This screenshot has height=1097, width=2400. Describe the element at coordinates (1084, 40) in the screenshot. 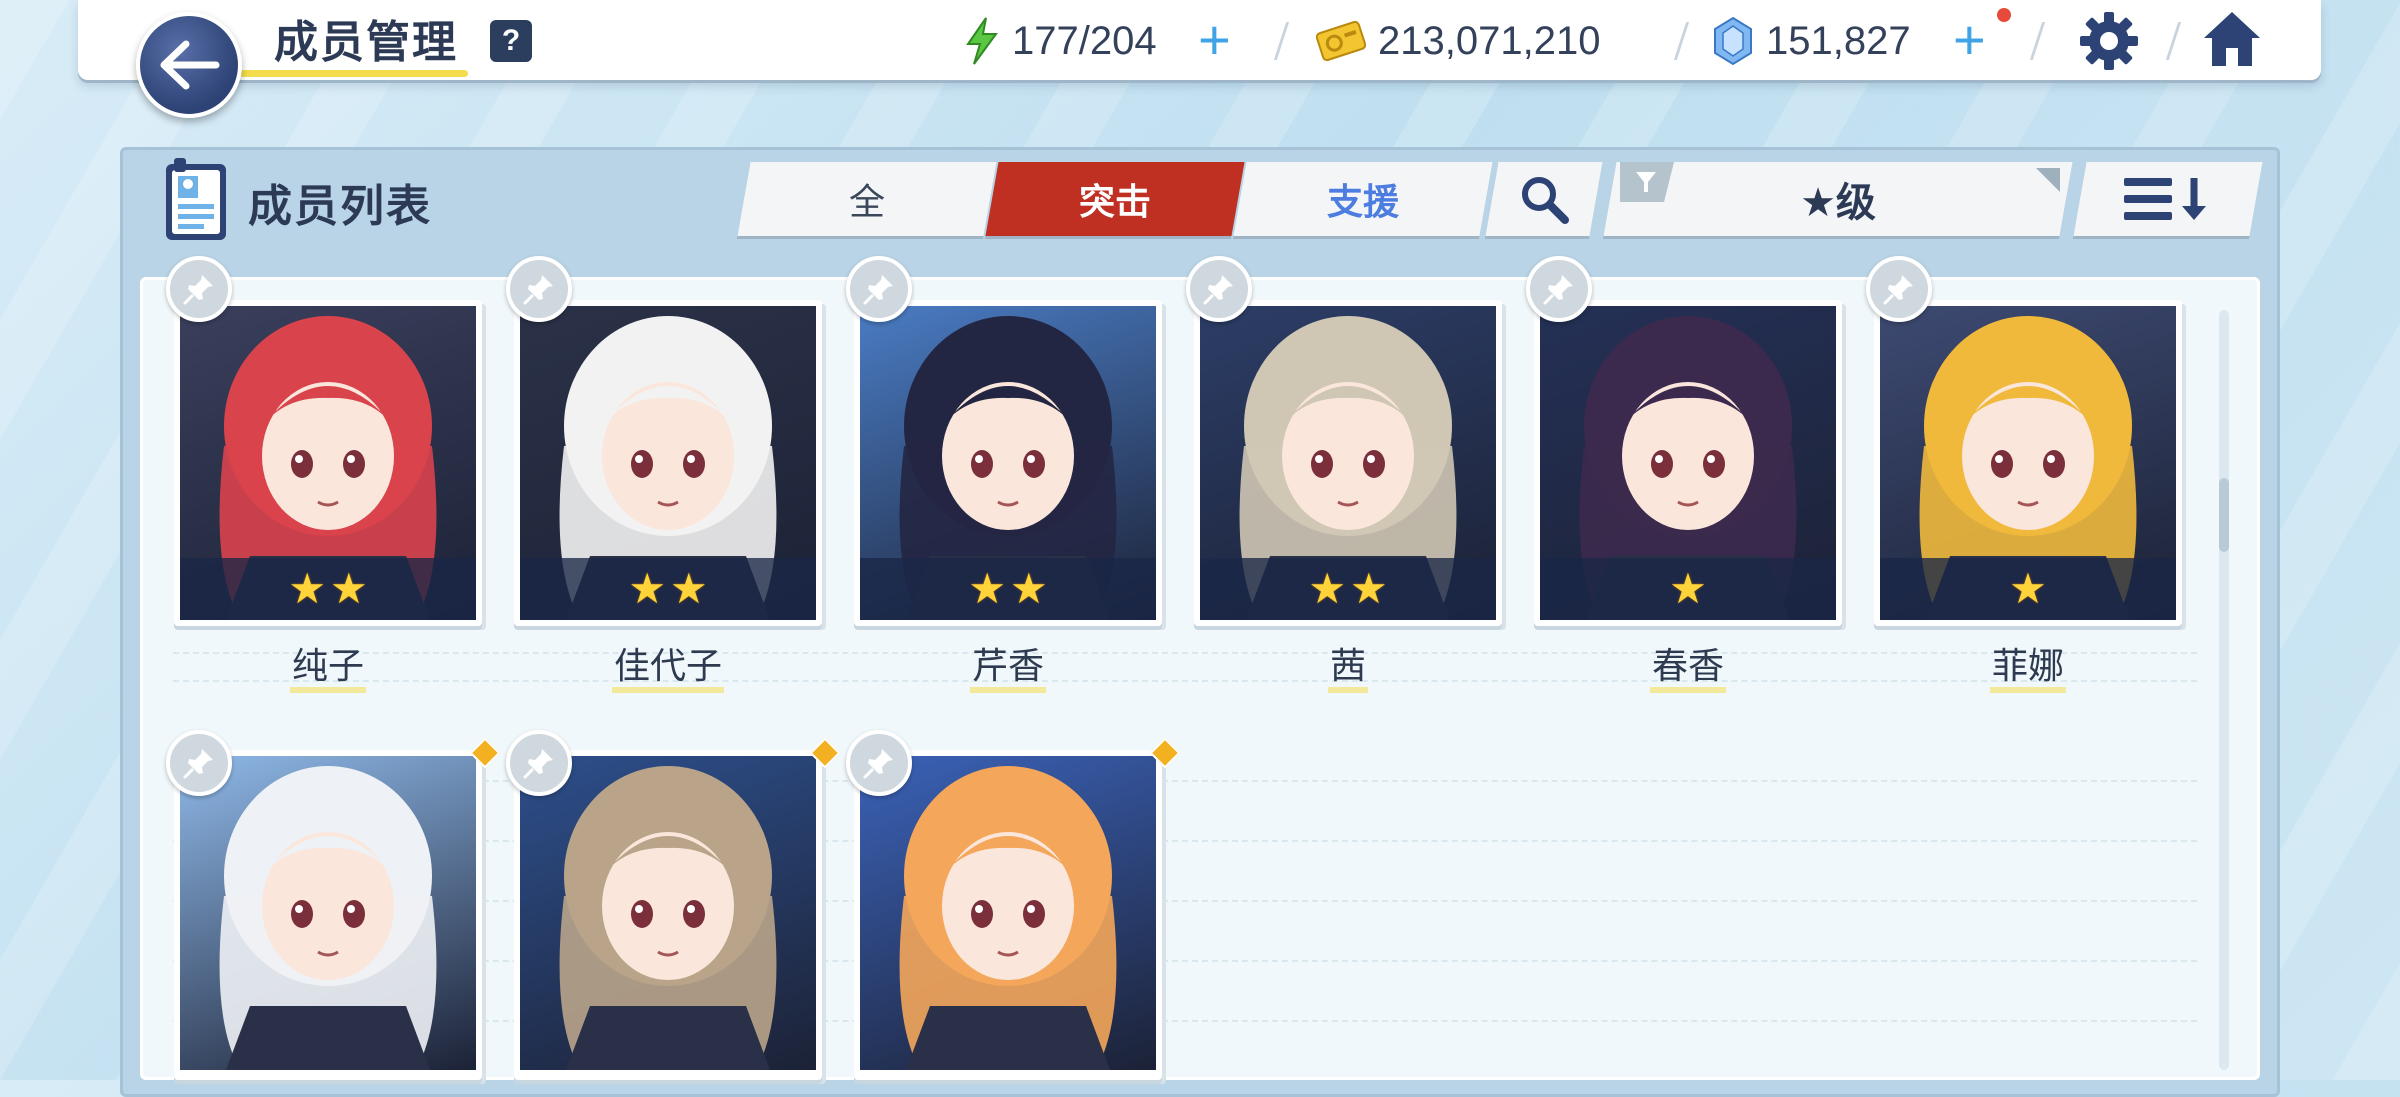

I see `ap-value: 177/204` at that location.